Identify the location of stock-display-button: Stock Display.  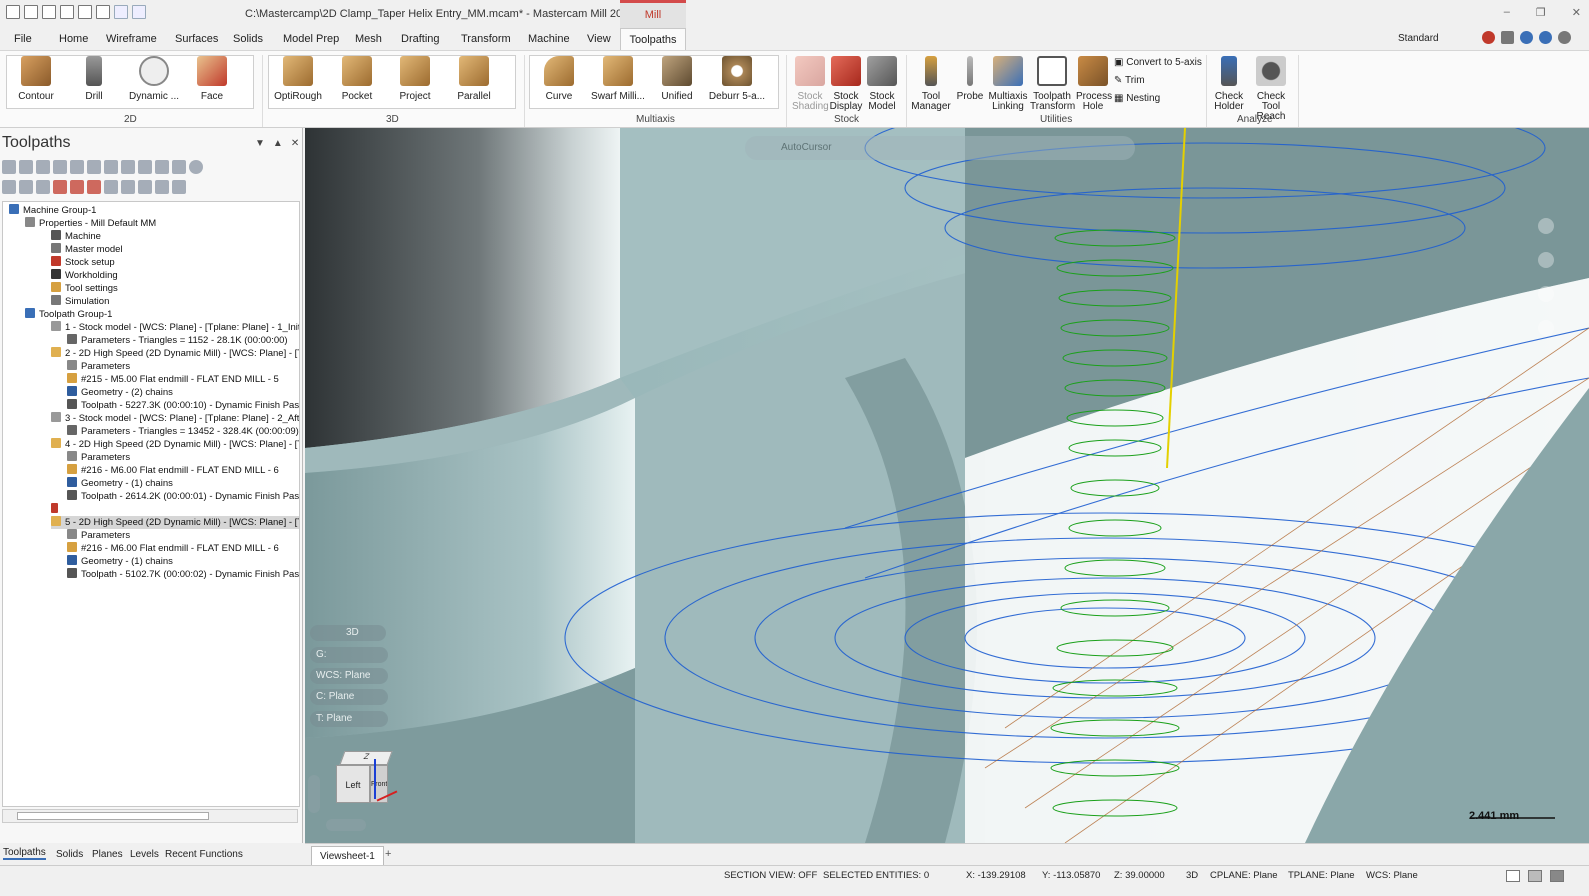
(846, 84).